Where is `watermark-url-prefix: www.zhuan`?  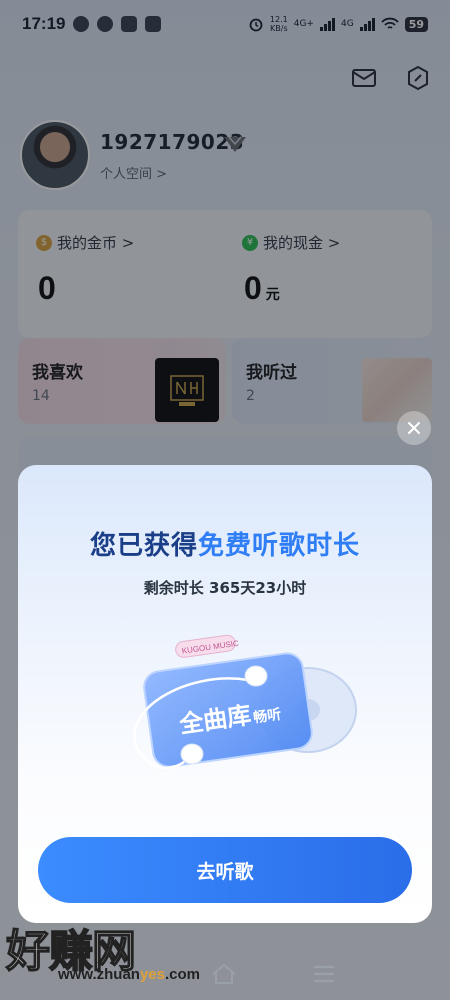
watermark-url-prefix: www.zhuan is located at coordinates (99, 974).